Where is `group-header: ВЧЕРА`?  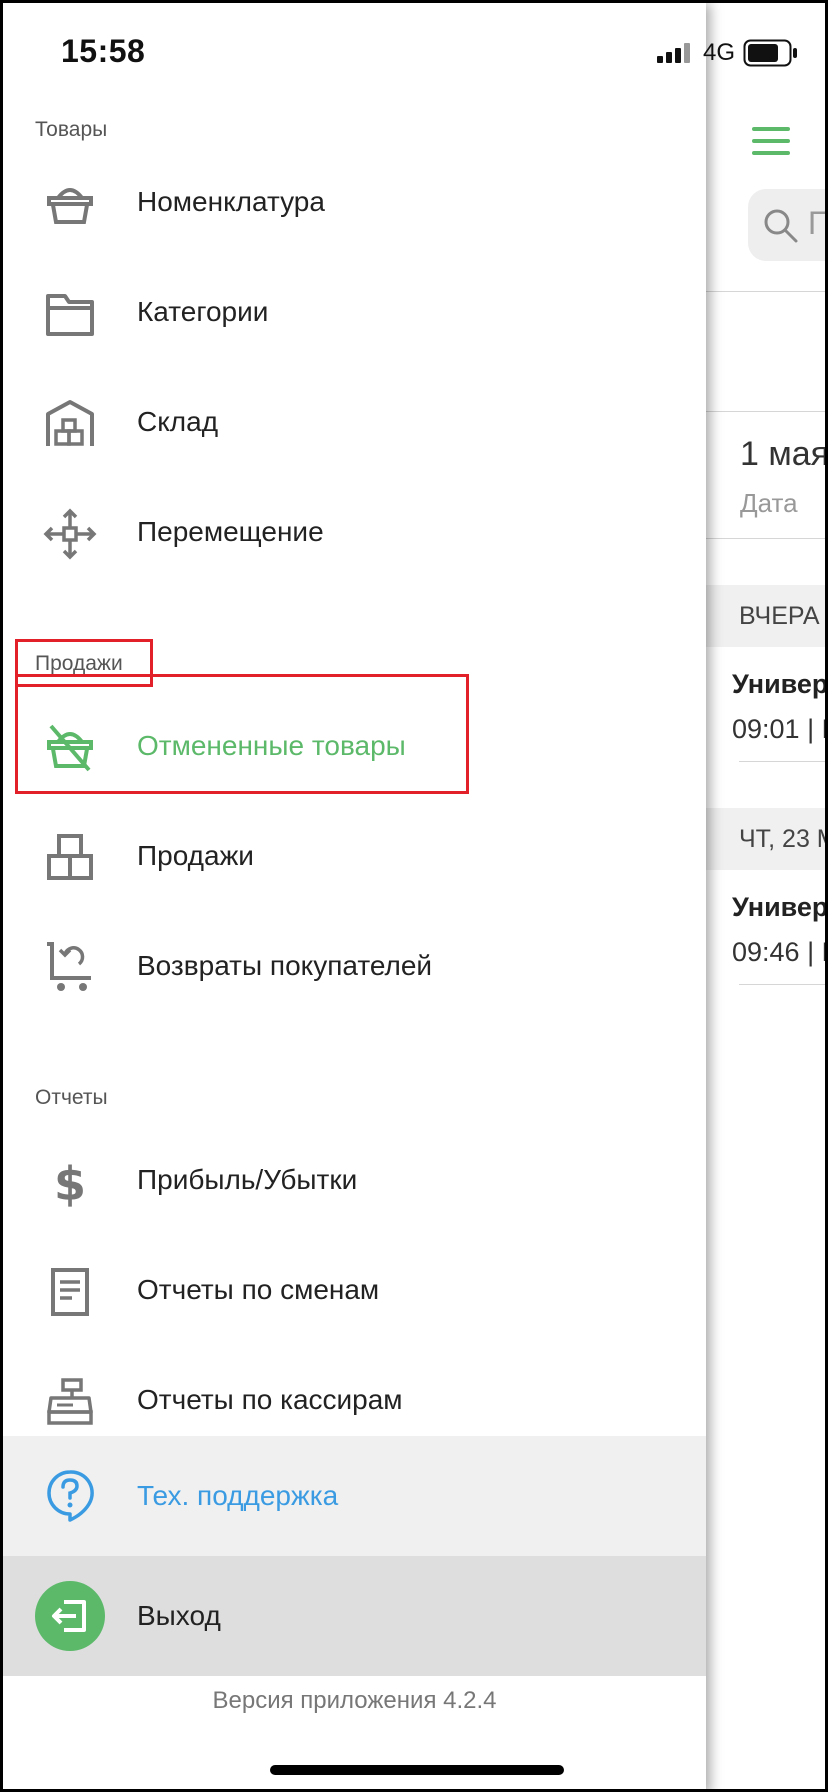 group-header: ВЧЕРА is located at coordinates (765, 616).